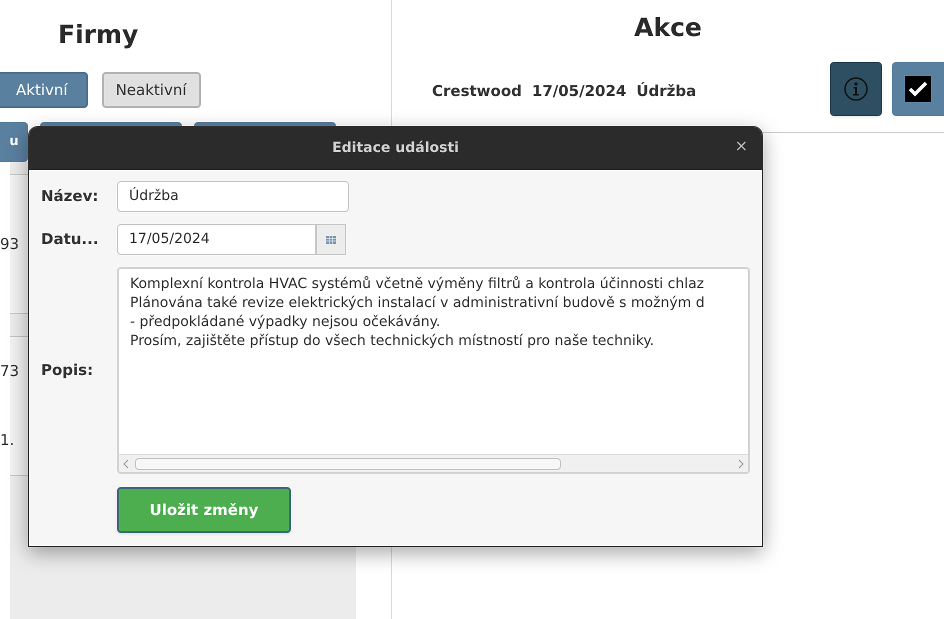  What do you see at coordinates (14, 142) in the screenshot?
I see `action-button: u` at bounding box center [14, 142].